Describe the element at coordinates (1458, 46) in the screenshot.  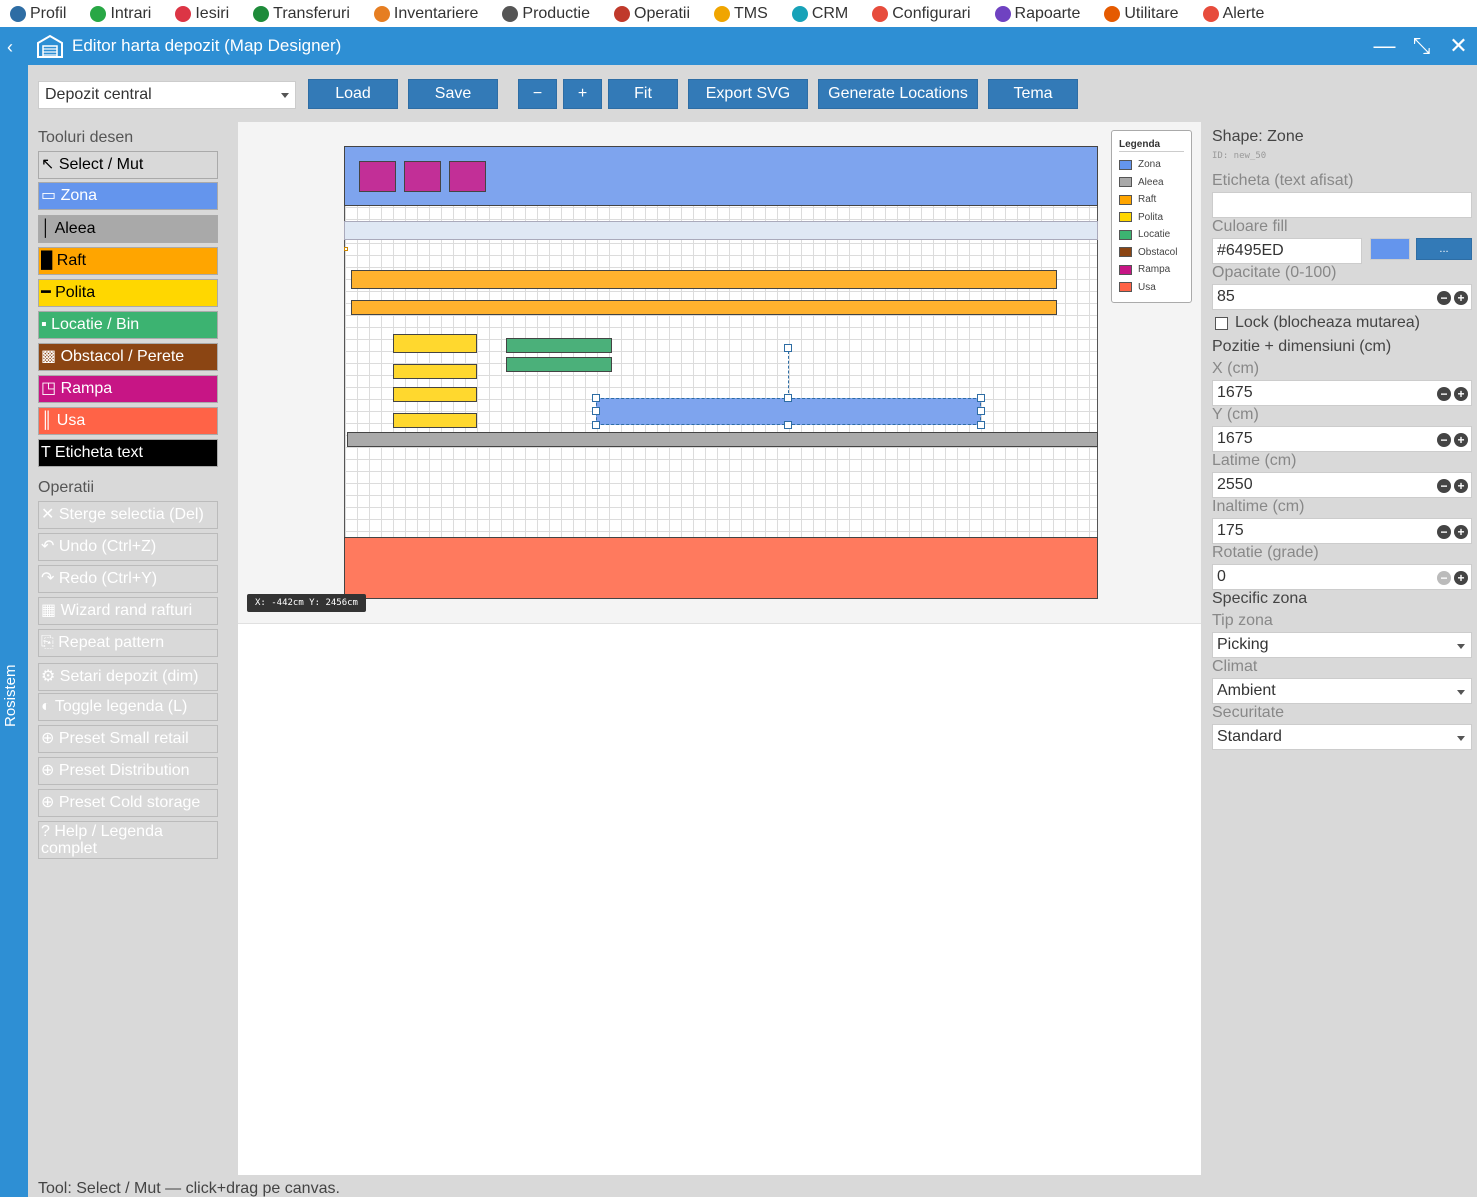
I see `close-icon: ✕` at that location.